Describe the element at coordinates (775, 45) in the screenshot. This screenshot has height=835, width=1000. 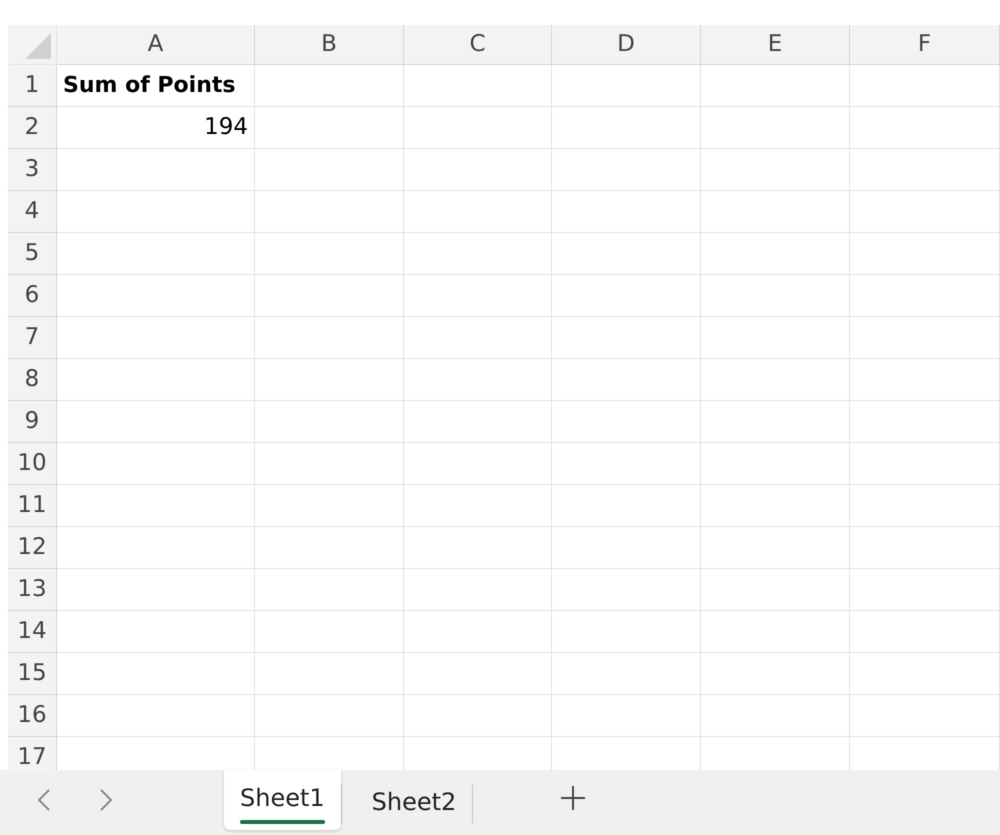
I see `column-header: E` at that location.